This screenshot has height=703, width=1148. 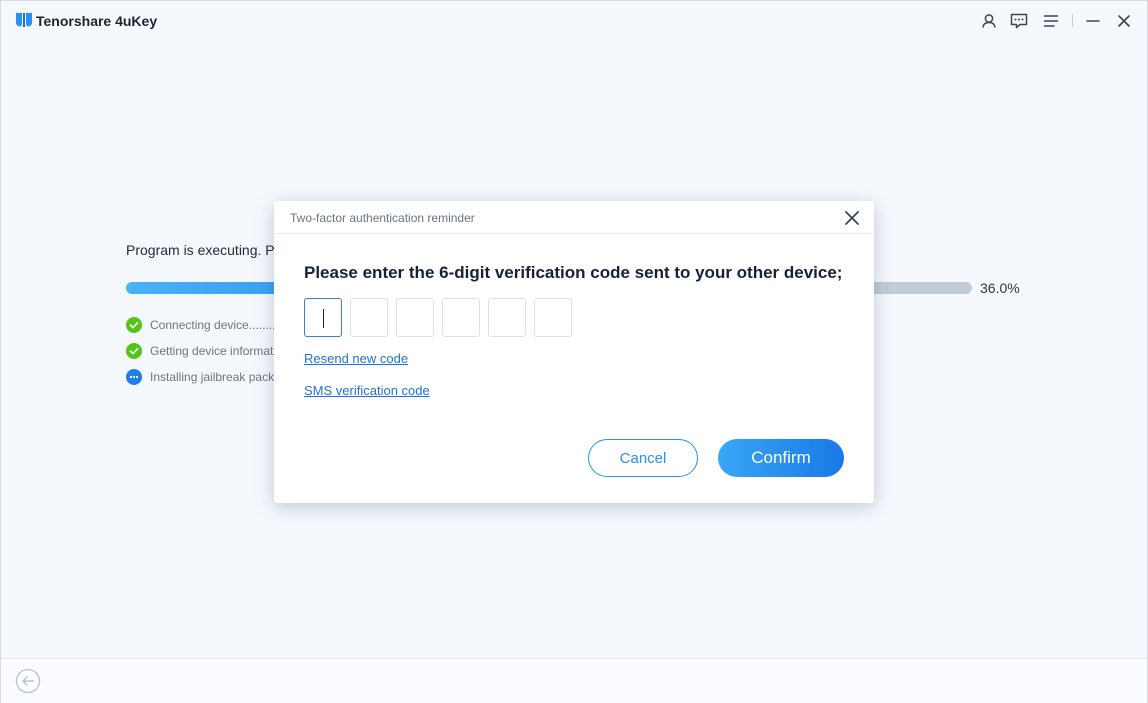 I want to click on app-title: Tenorshare 4uKey, so click(x=97, y=21).